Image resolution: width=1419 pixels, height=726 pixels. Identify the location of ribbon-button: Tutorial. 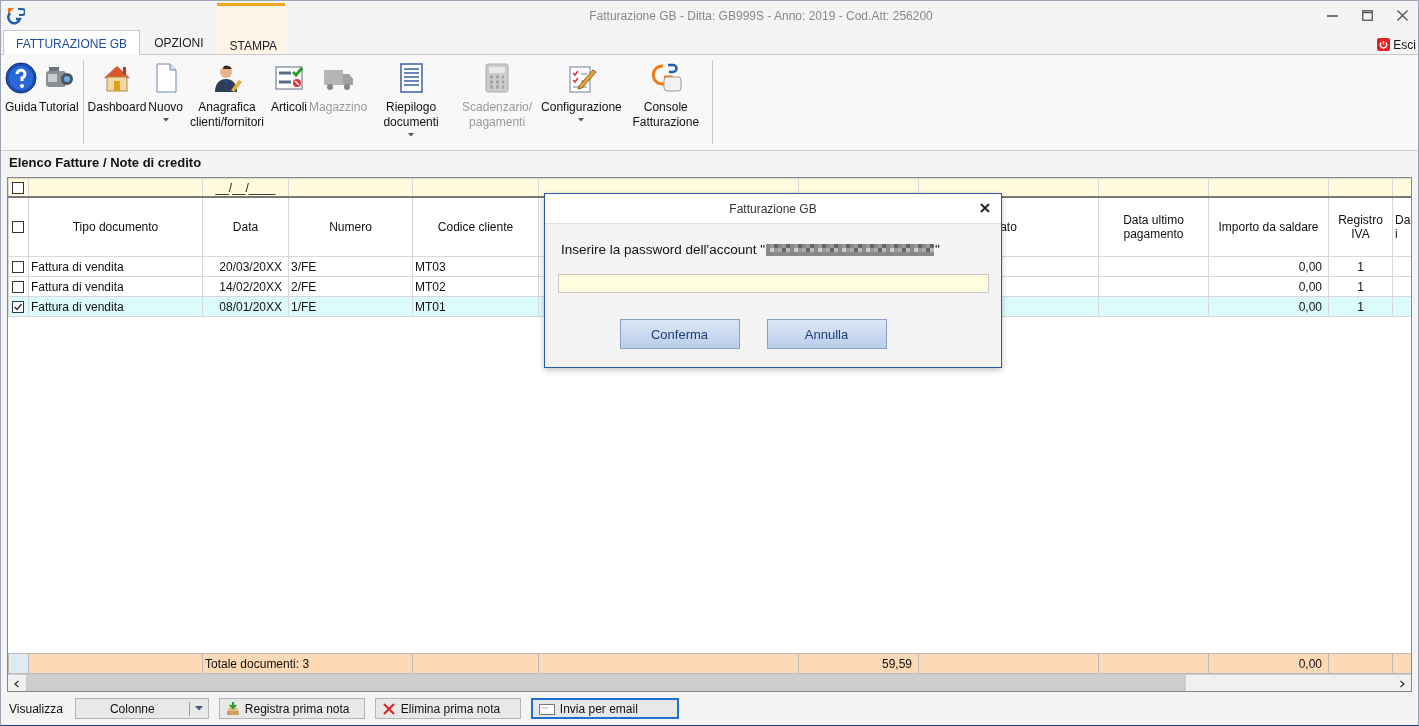
(59, 101).